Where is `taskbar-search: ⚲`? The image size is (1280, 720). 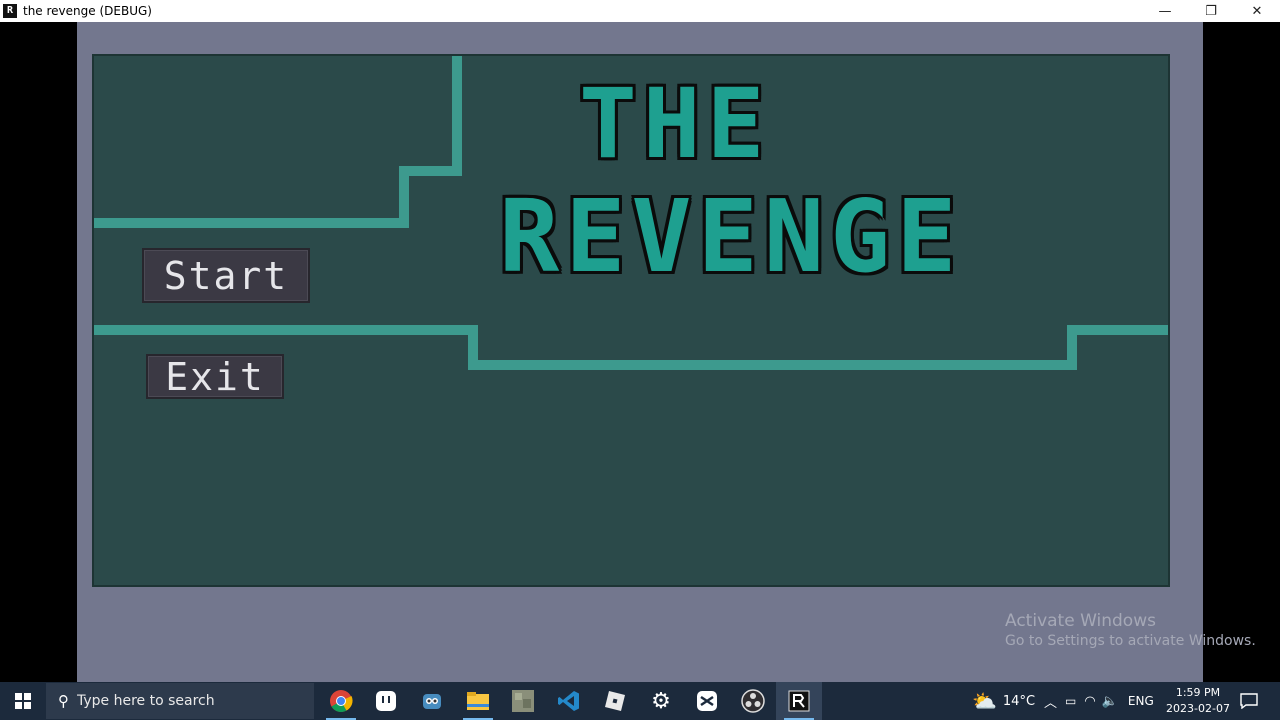 taskbar-search: ⚲ is located at coordinates (180, 701).